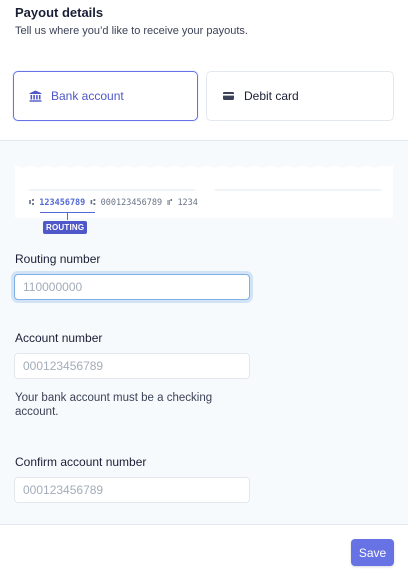  What do you see at coordinates (81, 462) in the screenshot?
I see `confirm-account-label: Confirm account number` at bounding box center [81, 462].